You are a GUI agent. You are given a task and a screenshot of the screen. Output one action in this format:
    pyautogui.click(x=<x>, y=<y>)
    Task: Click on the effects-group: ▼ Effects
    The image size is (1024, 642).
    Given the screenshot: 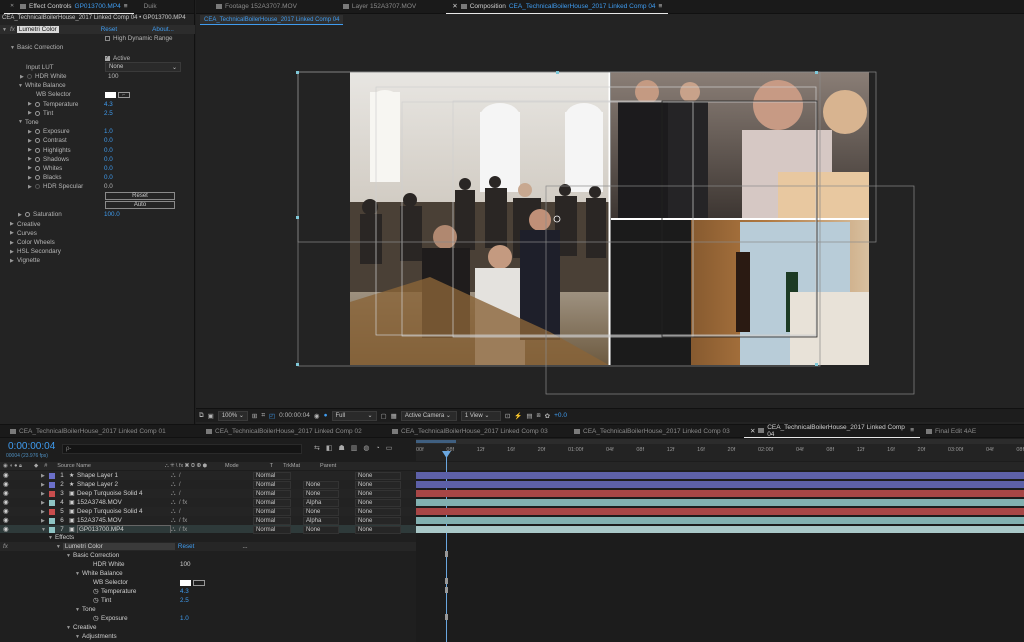 What is the action you would take?
    pyautogui.click(x=208, y=537)
    